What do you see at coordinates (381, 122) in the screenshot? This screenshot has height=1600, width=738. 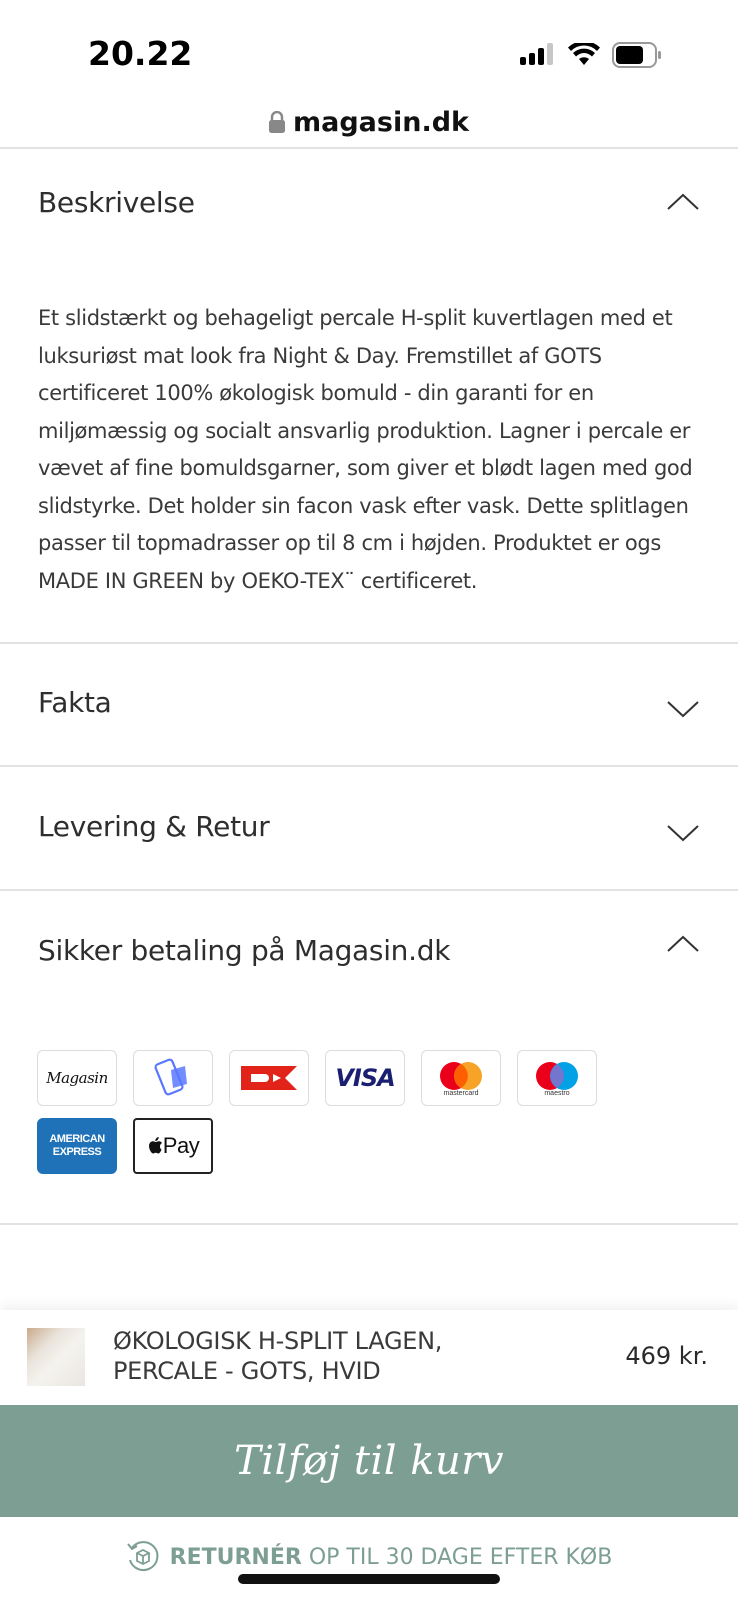 I see `url-text: magasin.dk` at bounding box center [381, 122].